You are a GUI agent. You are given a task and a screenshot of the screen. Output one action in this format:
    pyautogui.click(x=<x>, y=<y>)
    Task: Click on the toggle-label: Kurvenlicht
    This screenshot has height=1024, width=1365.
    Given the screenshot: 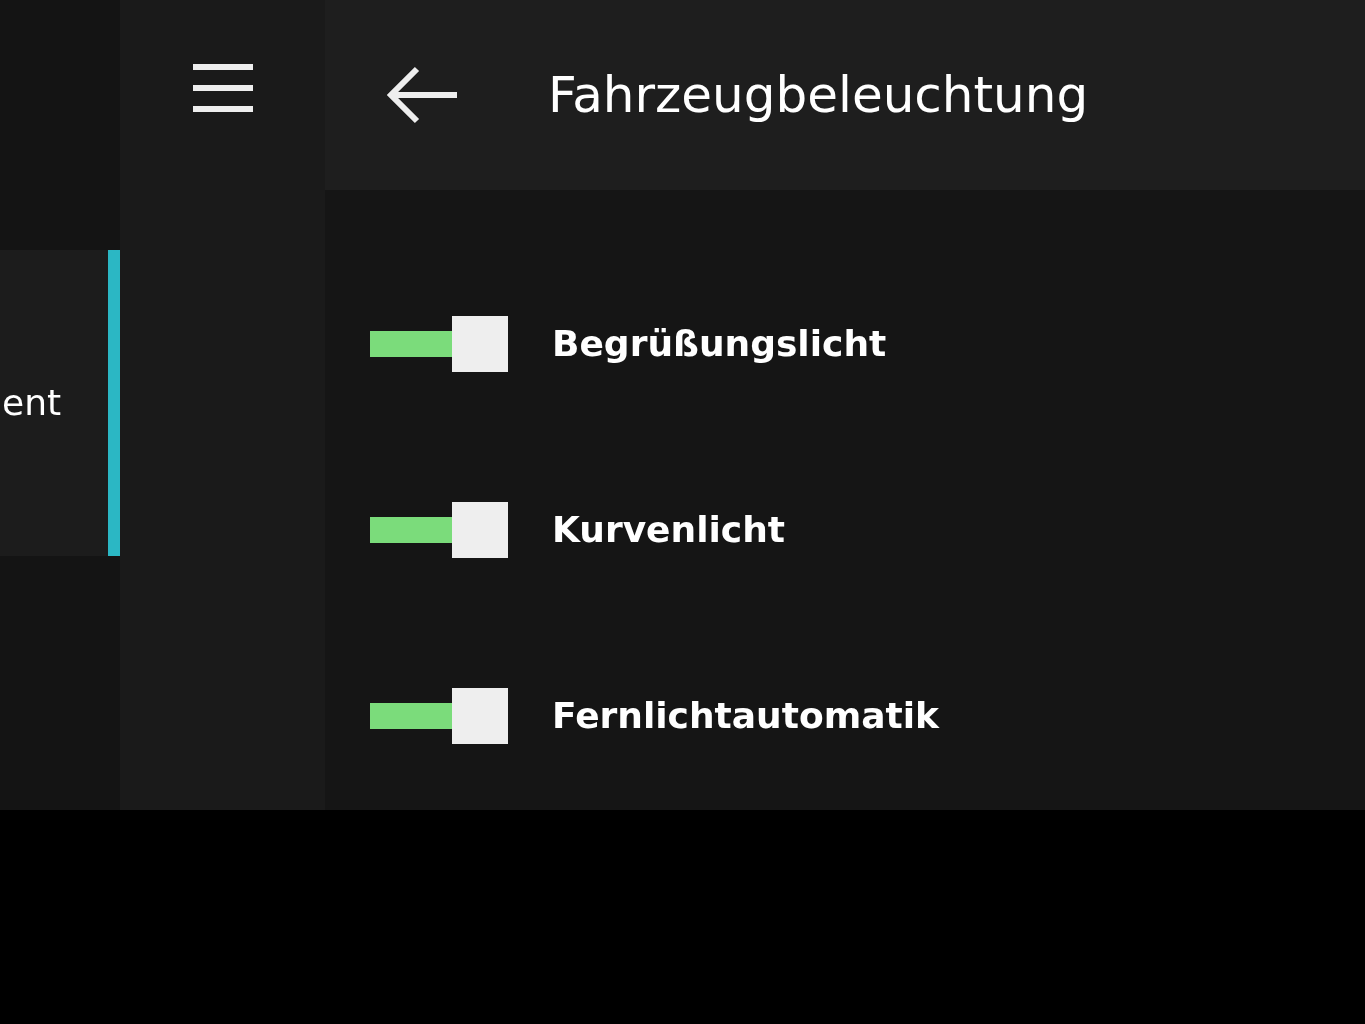 What is the action you would take?
    pyautogui.click(x=668, y=530)
    